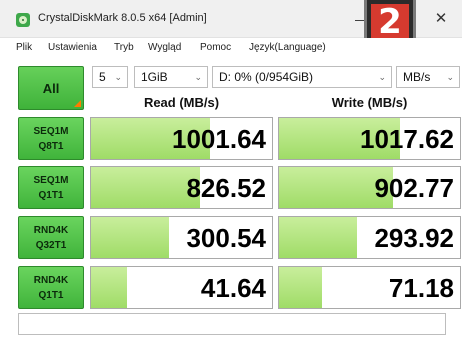 The image size is (462, 343). What do you see at coordinates (23, 20) in the screenshot?
I see `crystaldiskmark-app-icon` at bounding box center [23, 20].